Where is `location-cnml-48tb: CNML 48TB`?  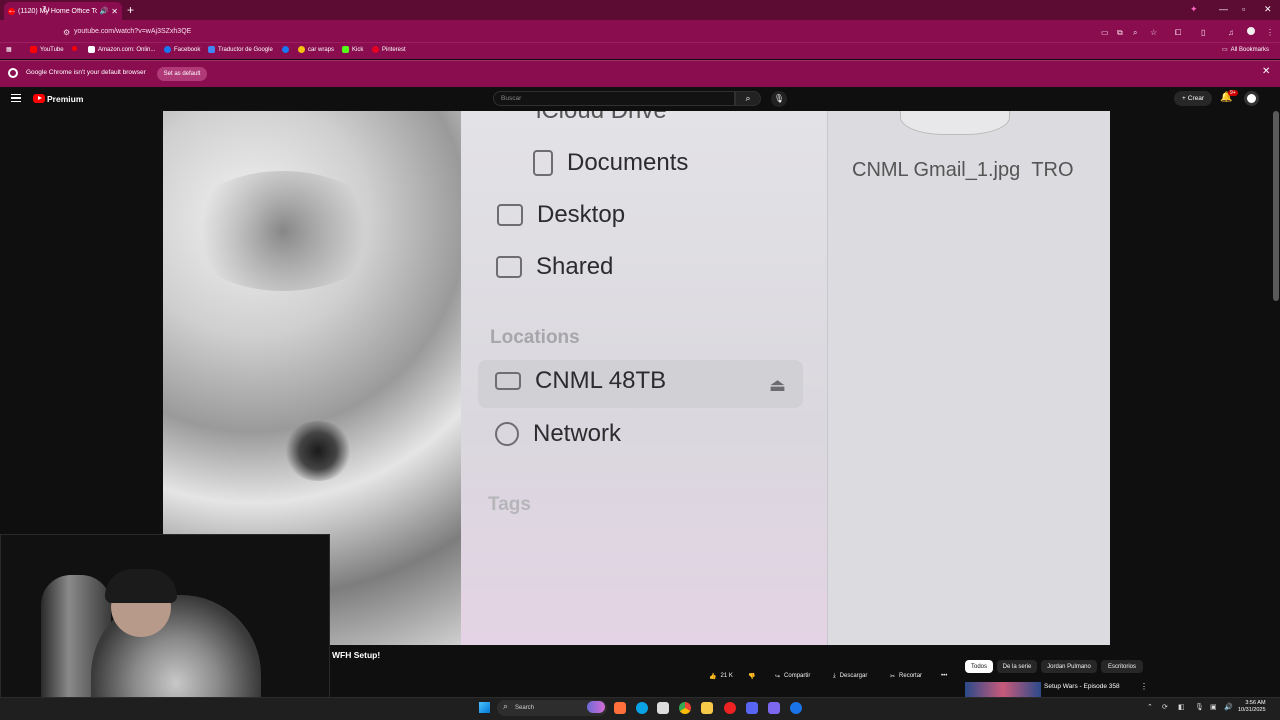
location-cnml-48tb: CNML 48TB is located at coordinates (580, 381).